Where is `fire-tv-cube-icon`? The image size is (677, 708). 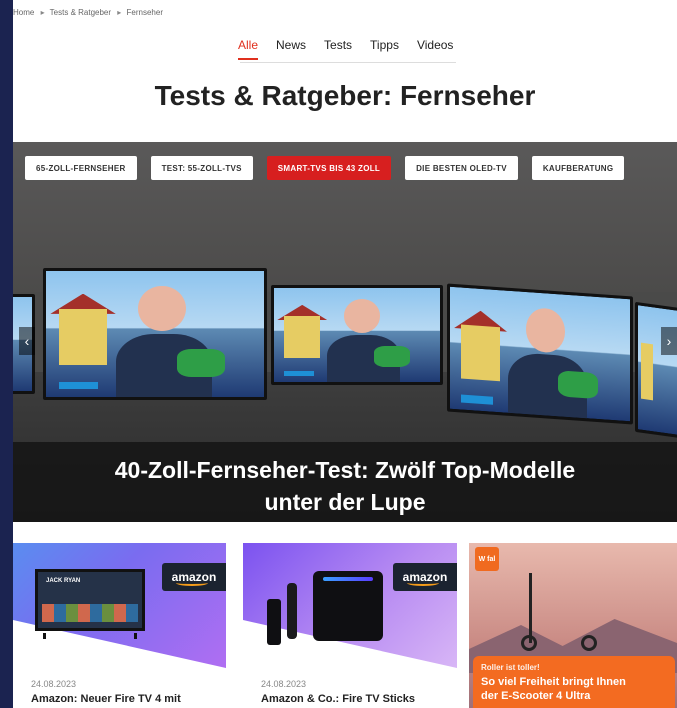
fire-tv-cube-icon is located at coordinates (348, 606).